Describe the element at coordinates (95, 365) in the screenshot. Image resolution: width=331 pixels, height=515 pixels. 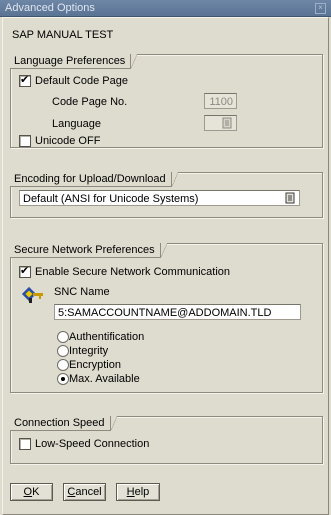
I see `encryption-label: Encryption` at that location.